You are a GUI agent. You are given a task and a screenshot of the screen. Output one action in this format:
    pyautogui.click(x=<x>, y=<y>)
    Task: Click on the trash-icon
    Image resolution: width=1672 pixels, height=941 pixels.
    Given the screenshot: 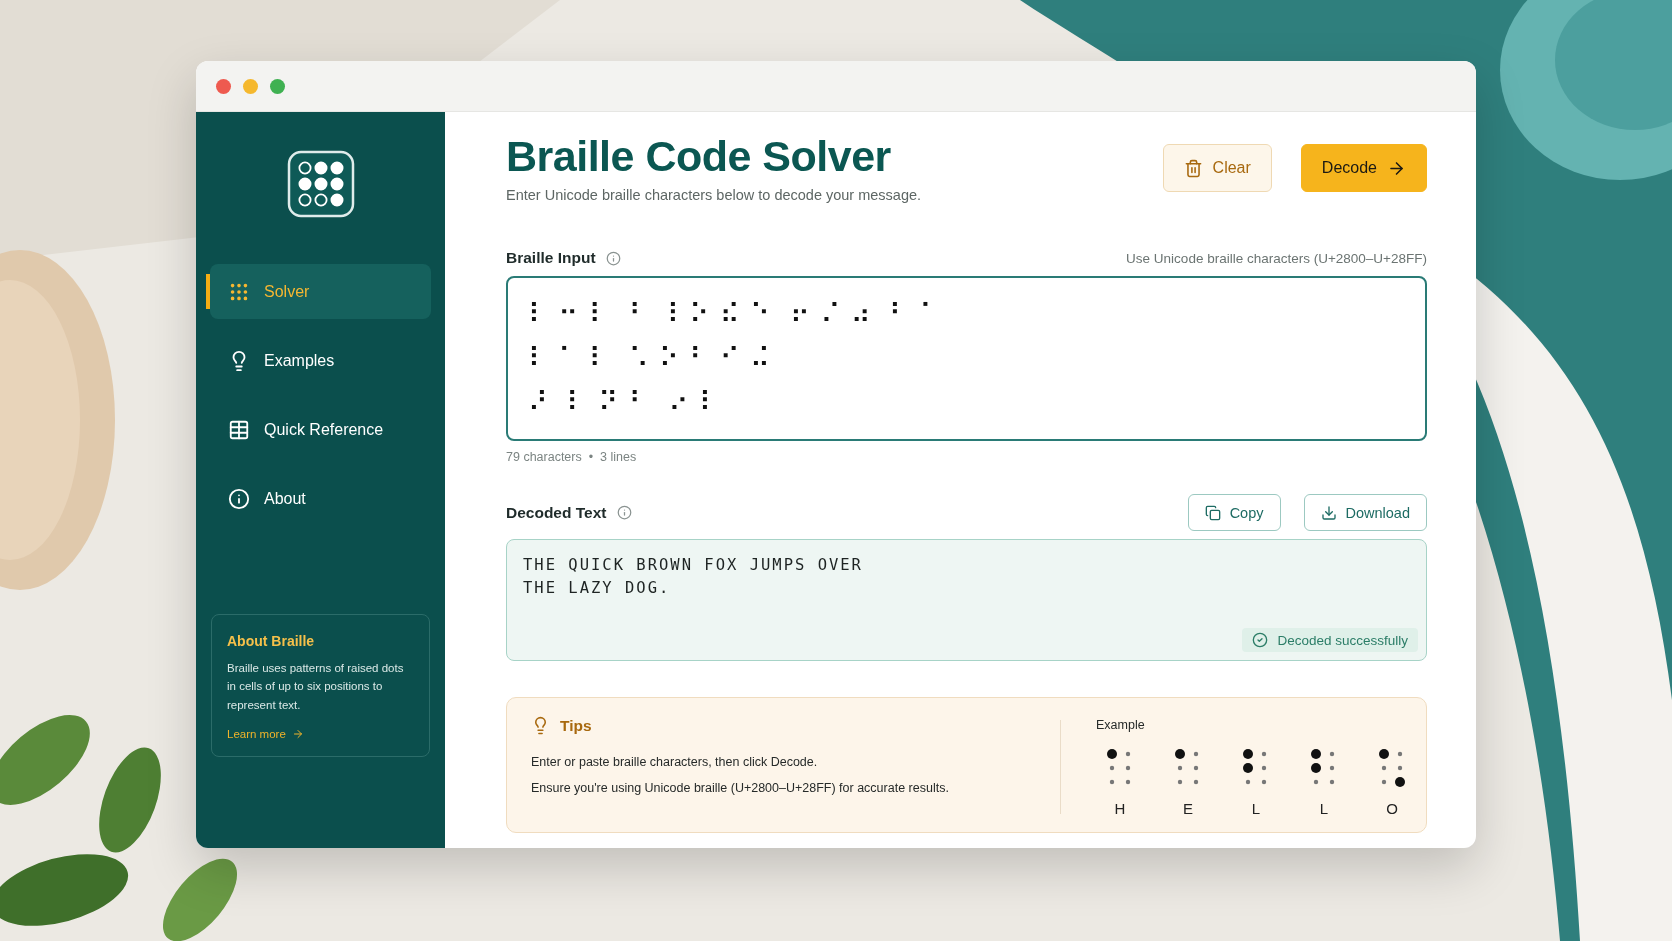 What is the action you would take?
    pyautogui.click(x=1193, y=168)
    